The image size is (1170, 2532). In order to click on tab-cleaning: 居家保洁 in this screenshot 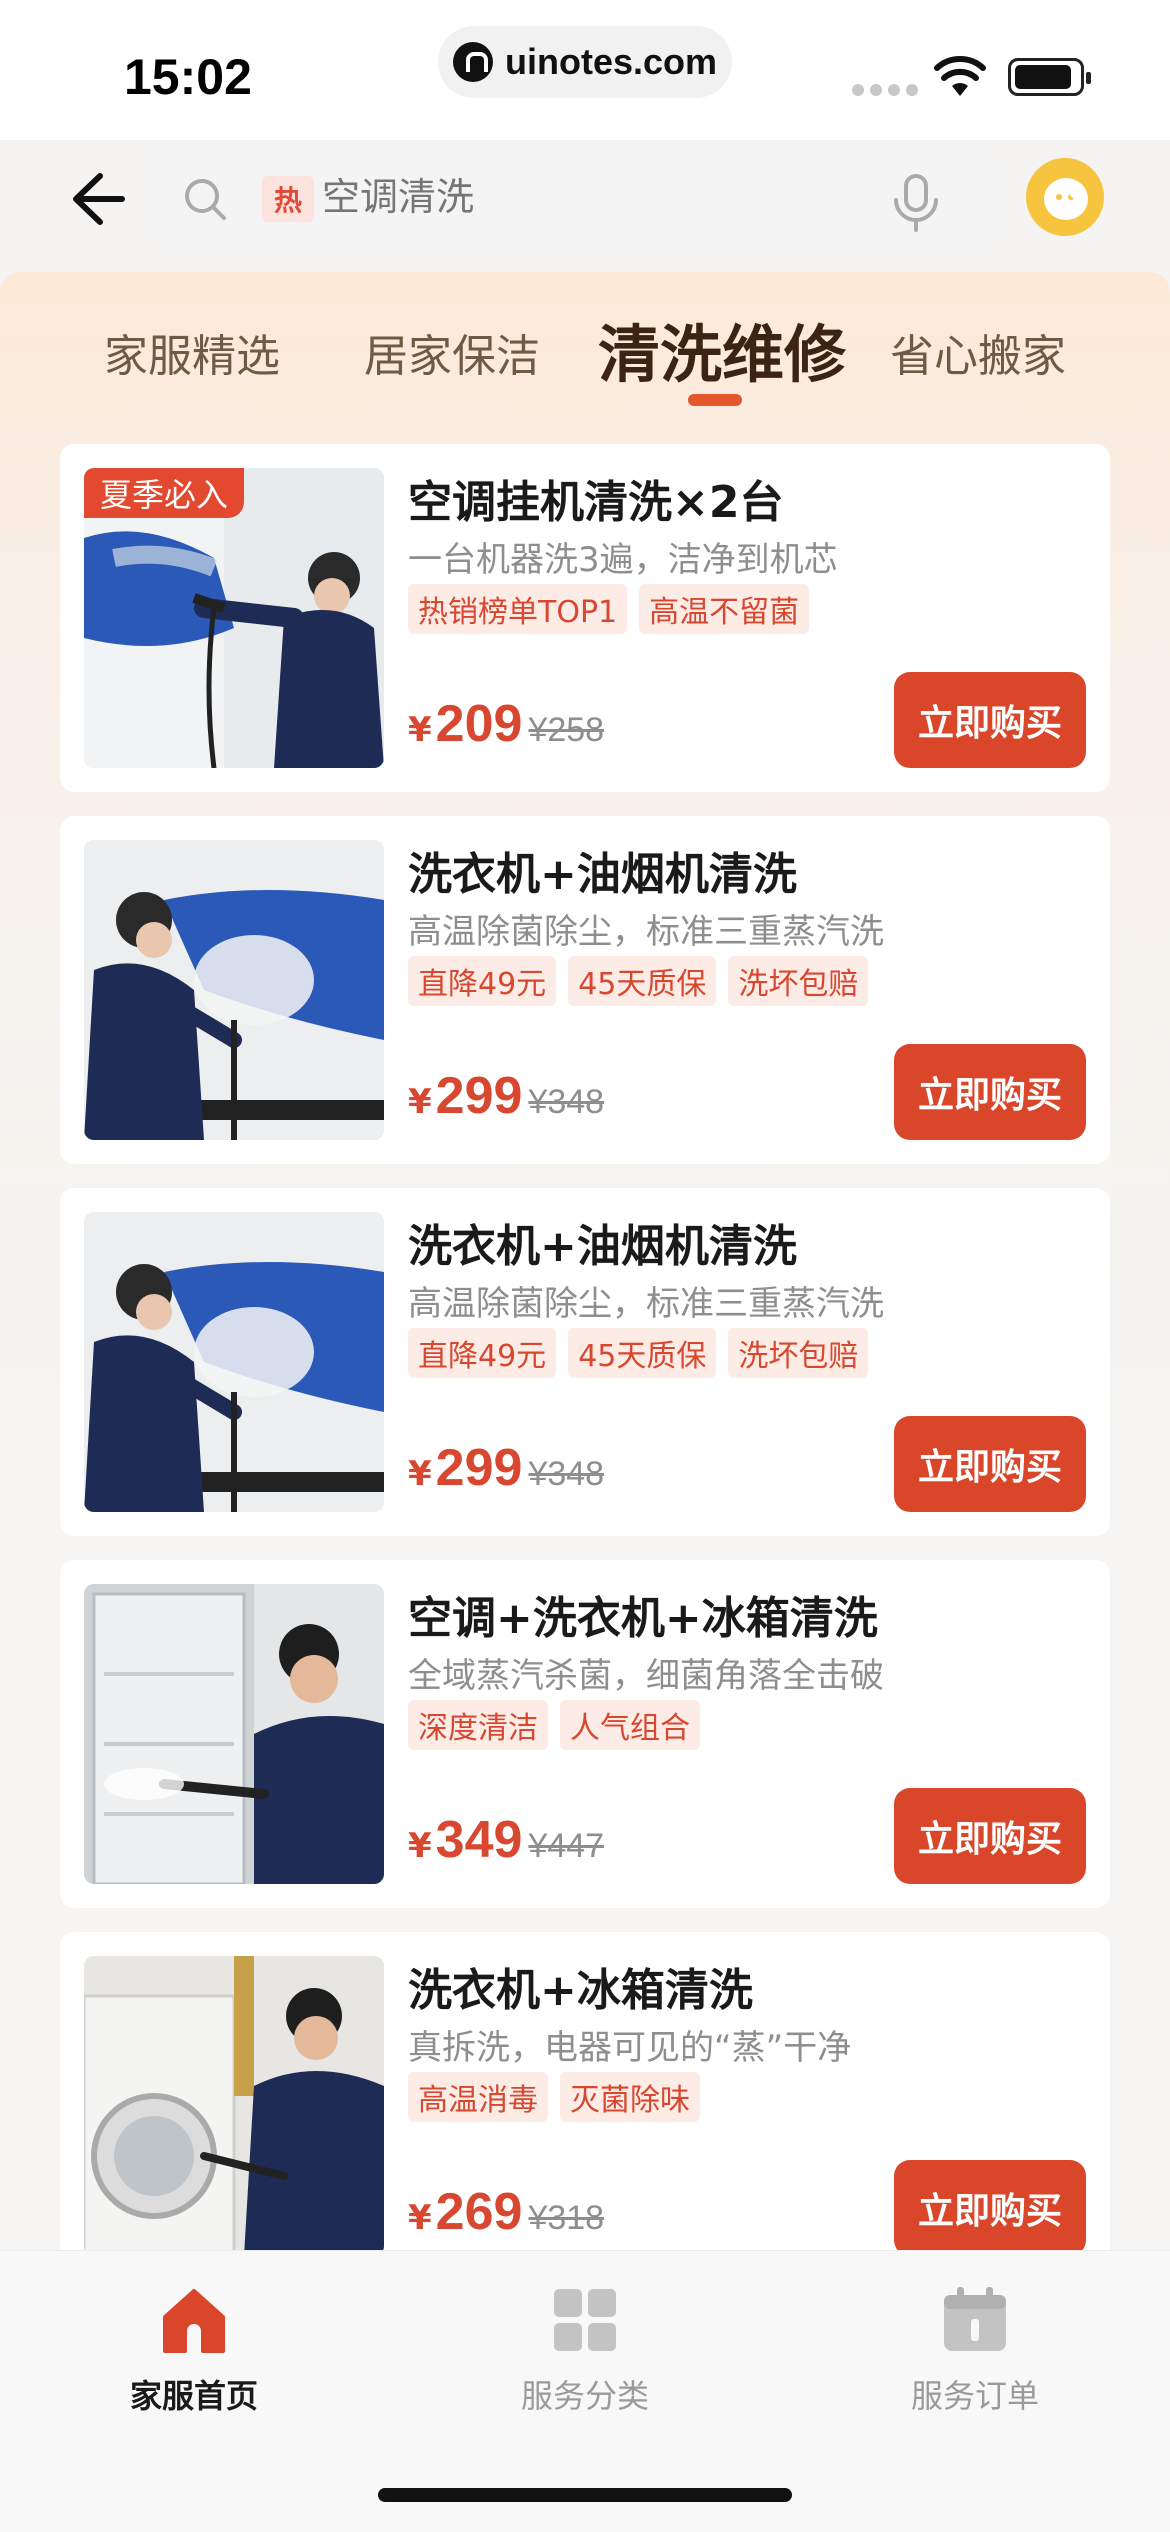, I will do `click(452, 352)`.